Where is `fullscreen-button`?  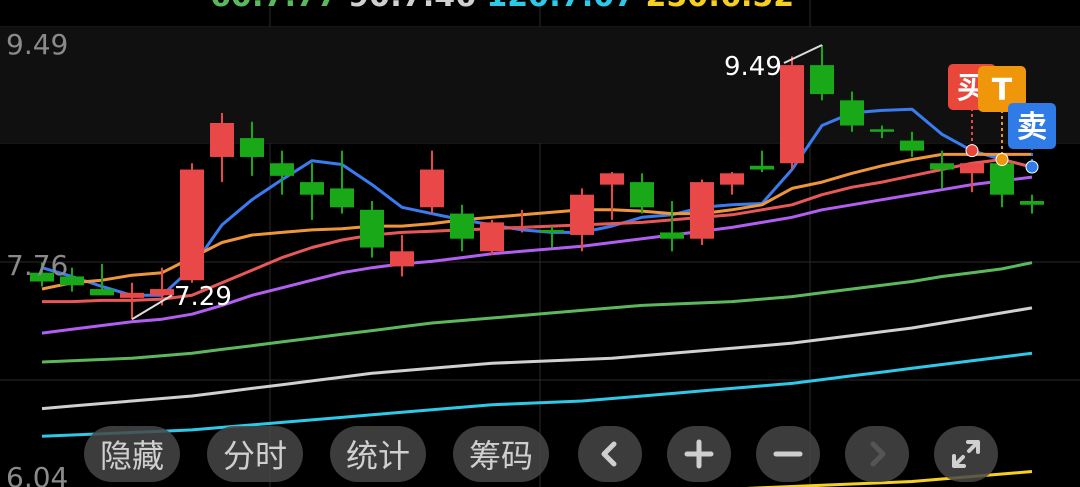
fullscreen-button is located at coordinates (966, 454).